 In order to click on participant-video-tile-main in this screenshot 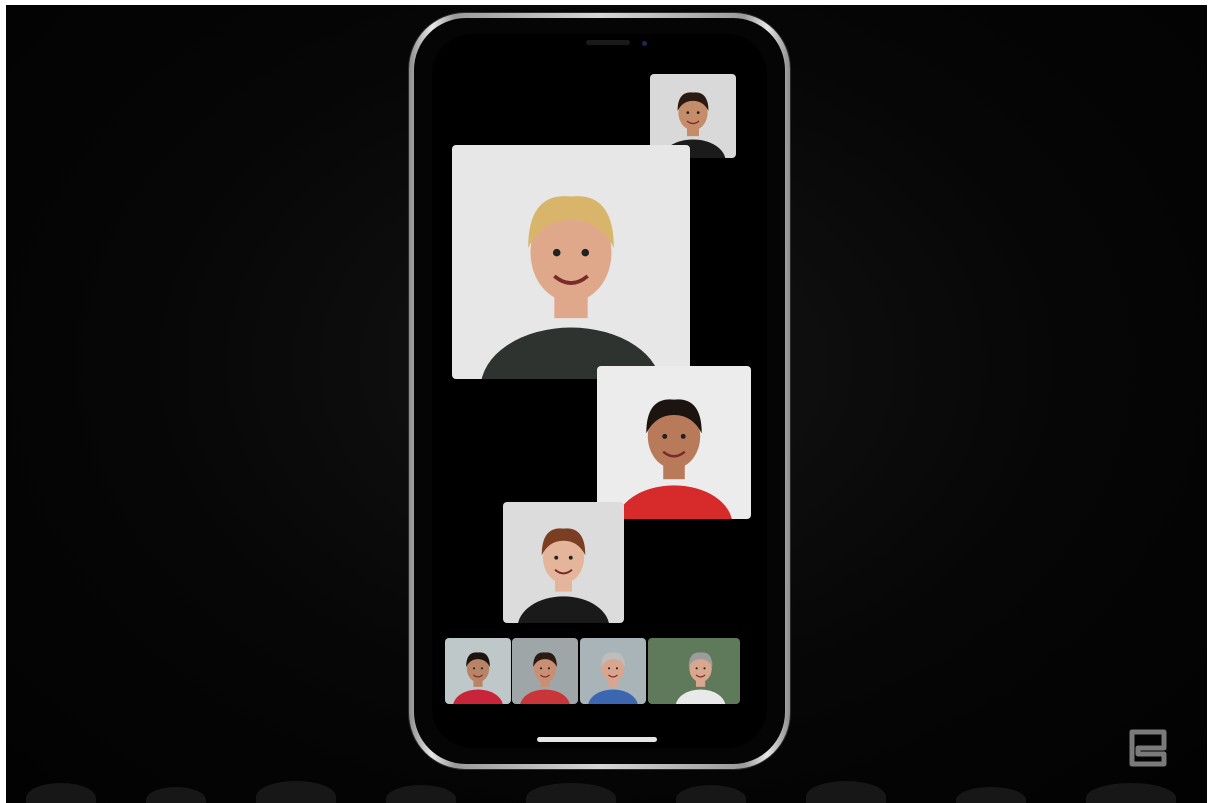, I will do `click(571, 262)`.